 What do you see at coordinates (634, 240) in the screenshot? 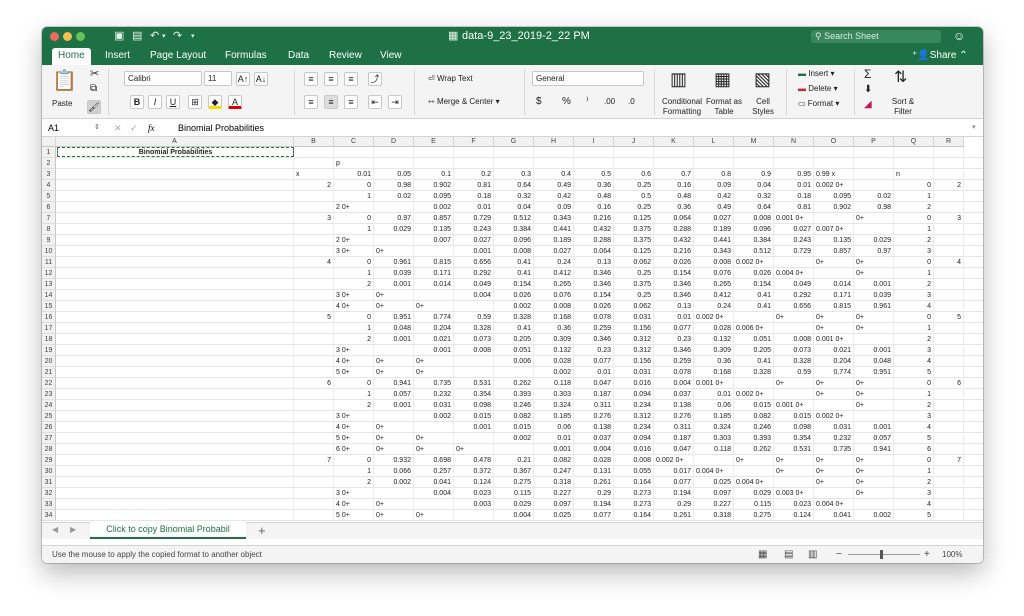
I see `cell-j9: 0.375` at bounding box center [634, 240].